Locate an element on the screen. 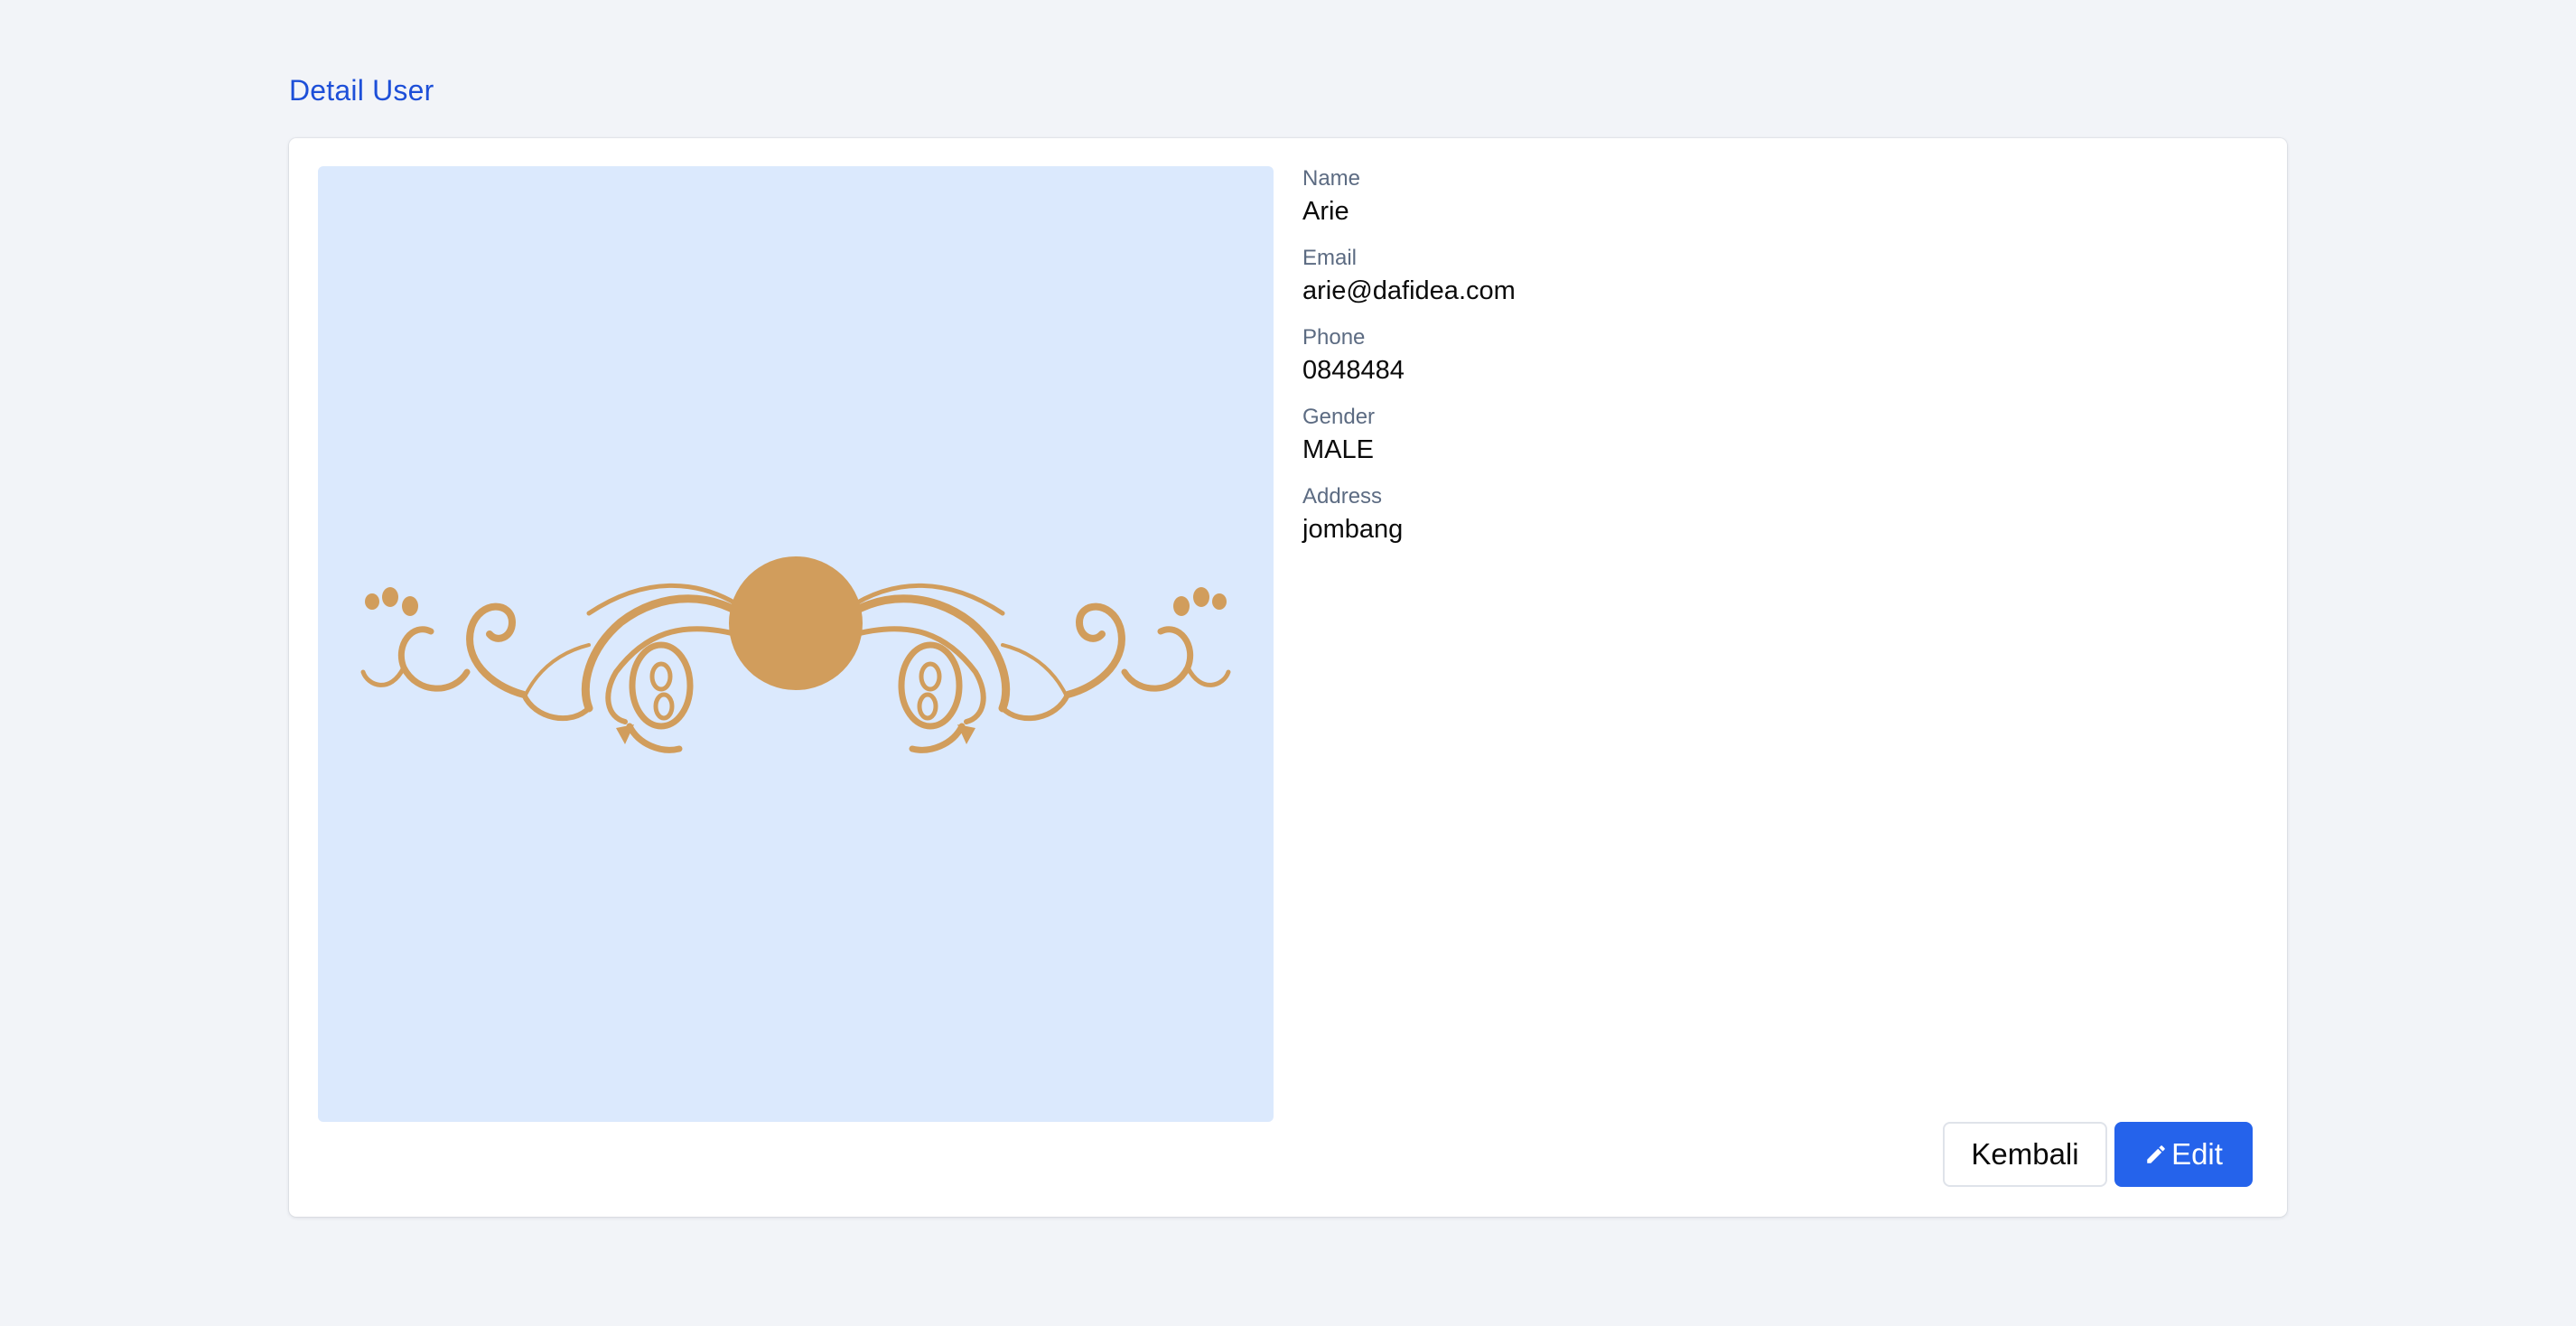  field-value: jombang is located at coordinates (1353, 529).